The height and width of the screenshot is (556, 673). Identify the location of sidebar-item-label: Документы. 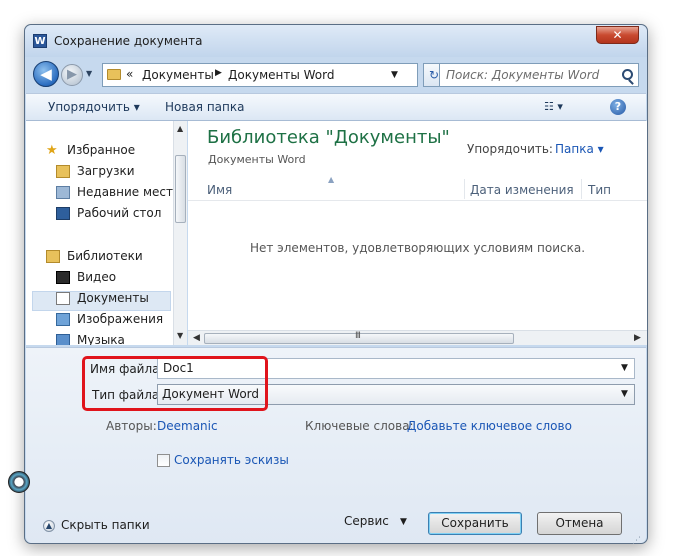
(113, 298).